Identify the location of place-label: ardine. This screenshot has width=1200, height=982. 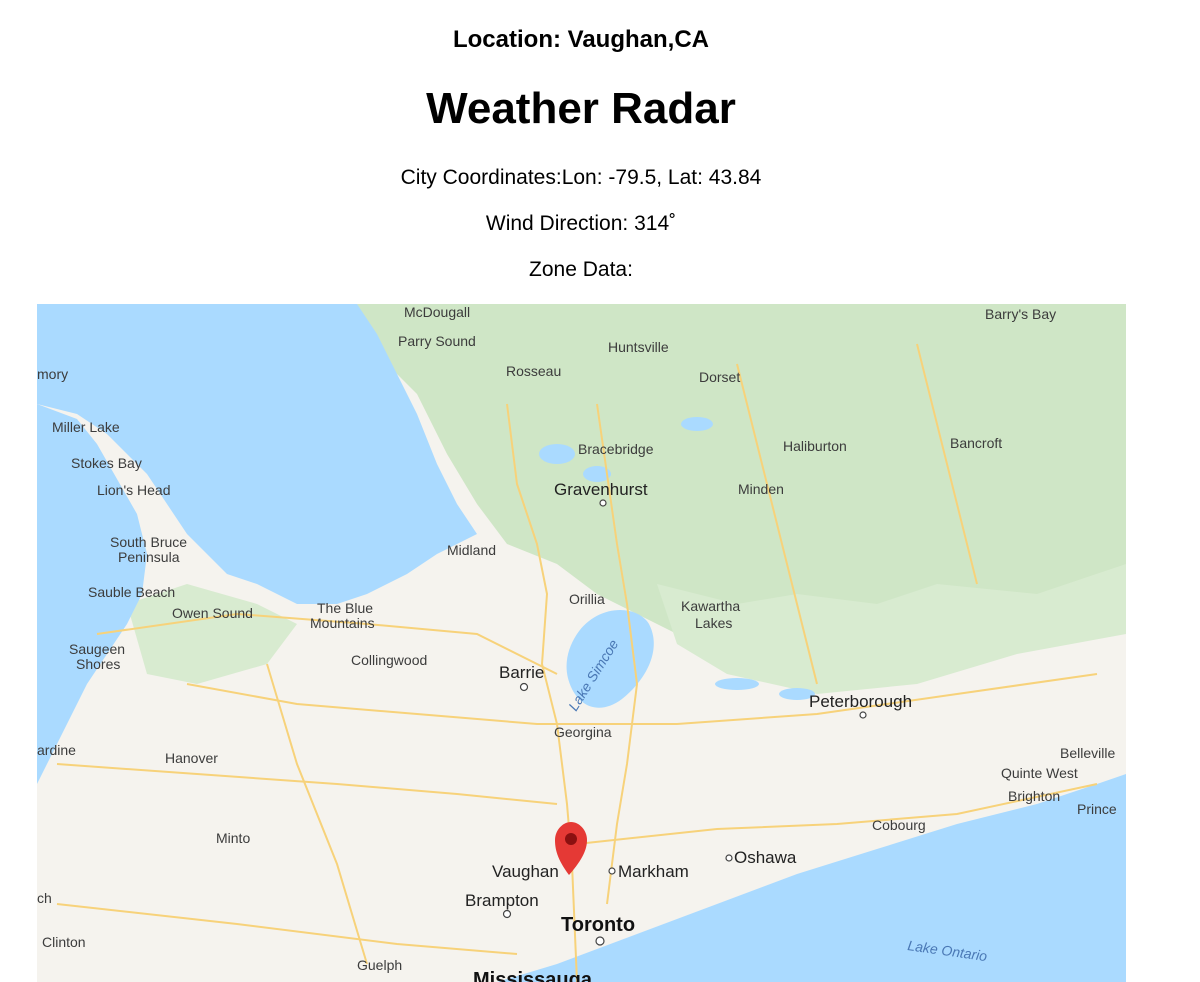
(56, 750).